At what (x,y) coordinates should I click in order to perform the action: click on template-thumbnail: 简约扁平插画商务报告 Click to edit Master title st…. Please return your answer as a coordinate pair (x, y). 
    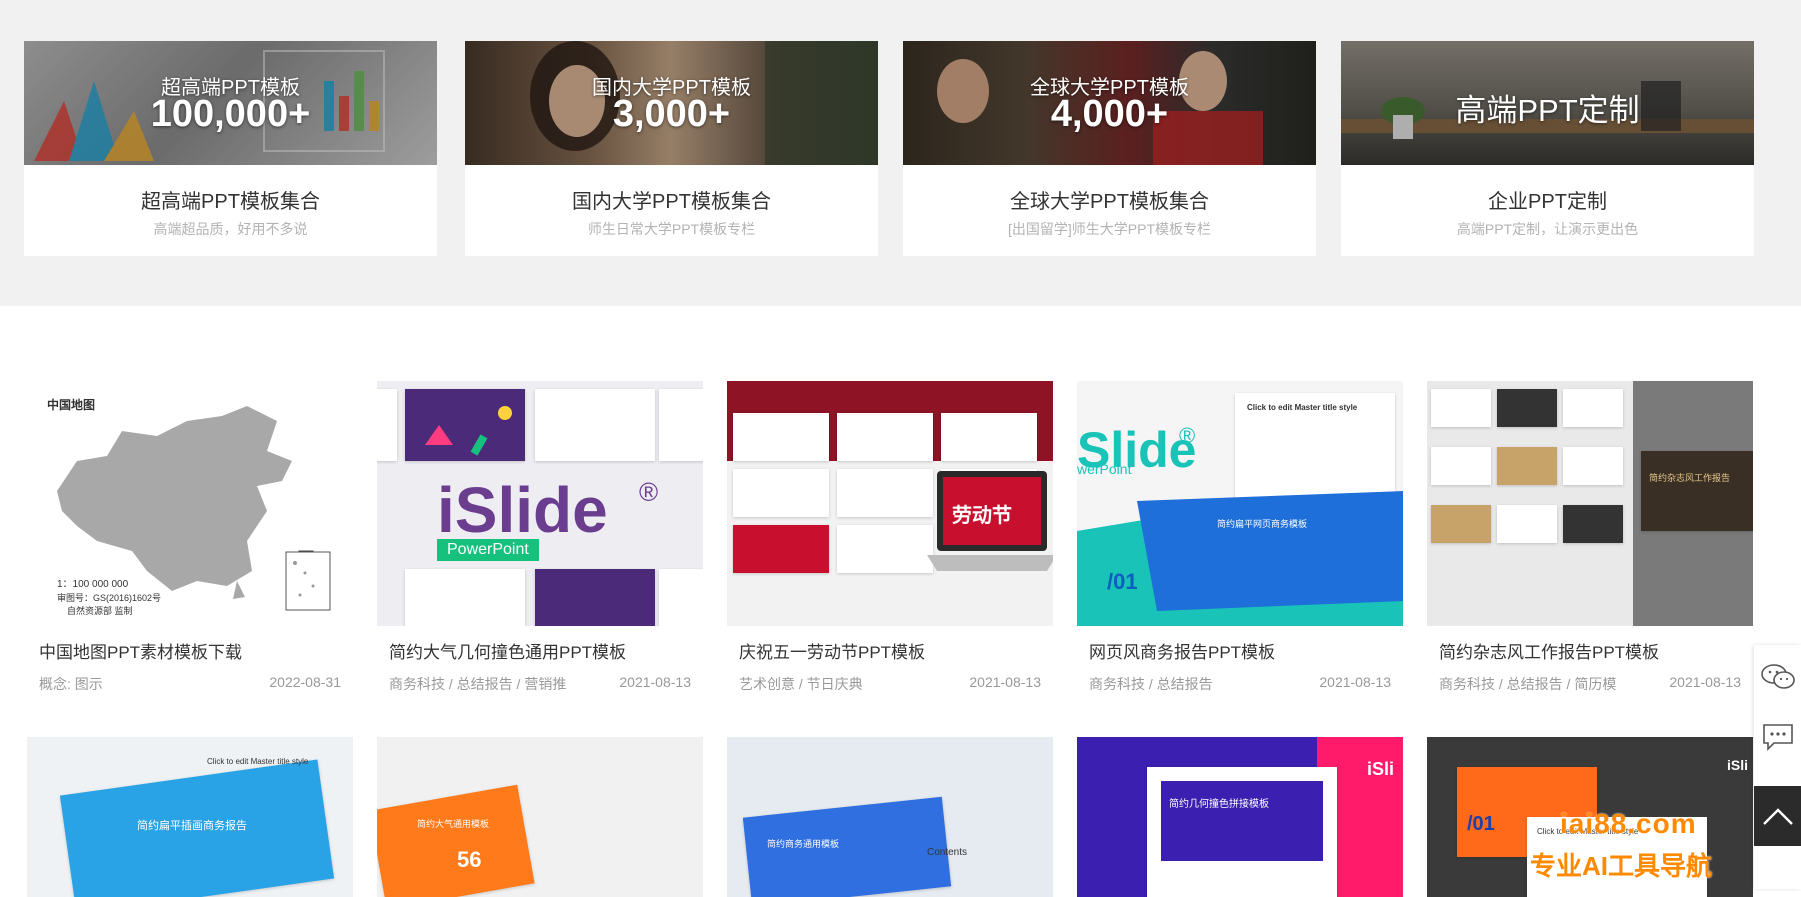
    Looking at the image, I should click on (190, 817).